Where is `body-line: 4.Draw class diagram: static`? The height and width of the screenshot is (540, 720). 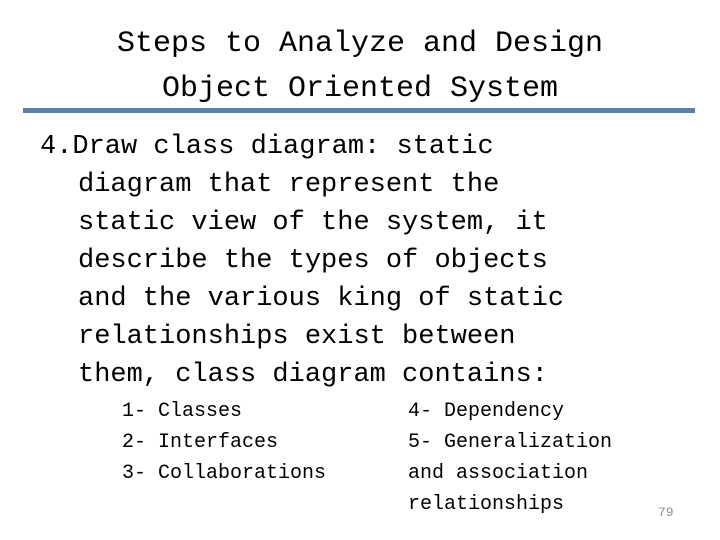 body-line: 4.Draw class diagram: static is located at coordinates (267, 147).